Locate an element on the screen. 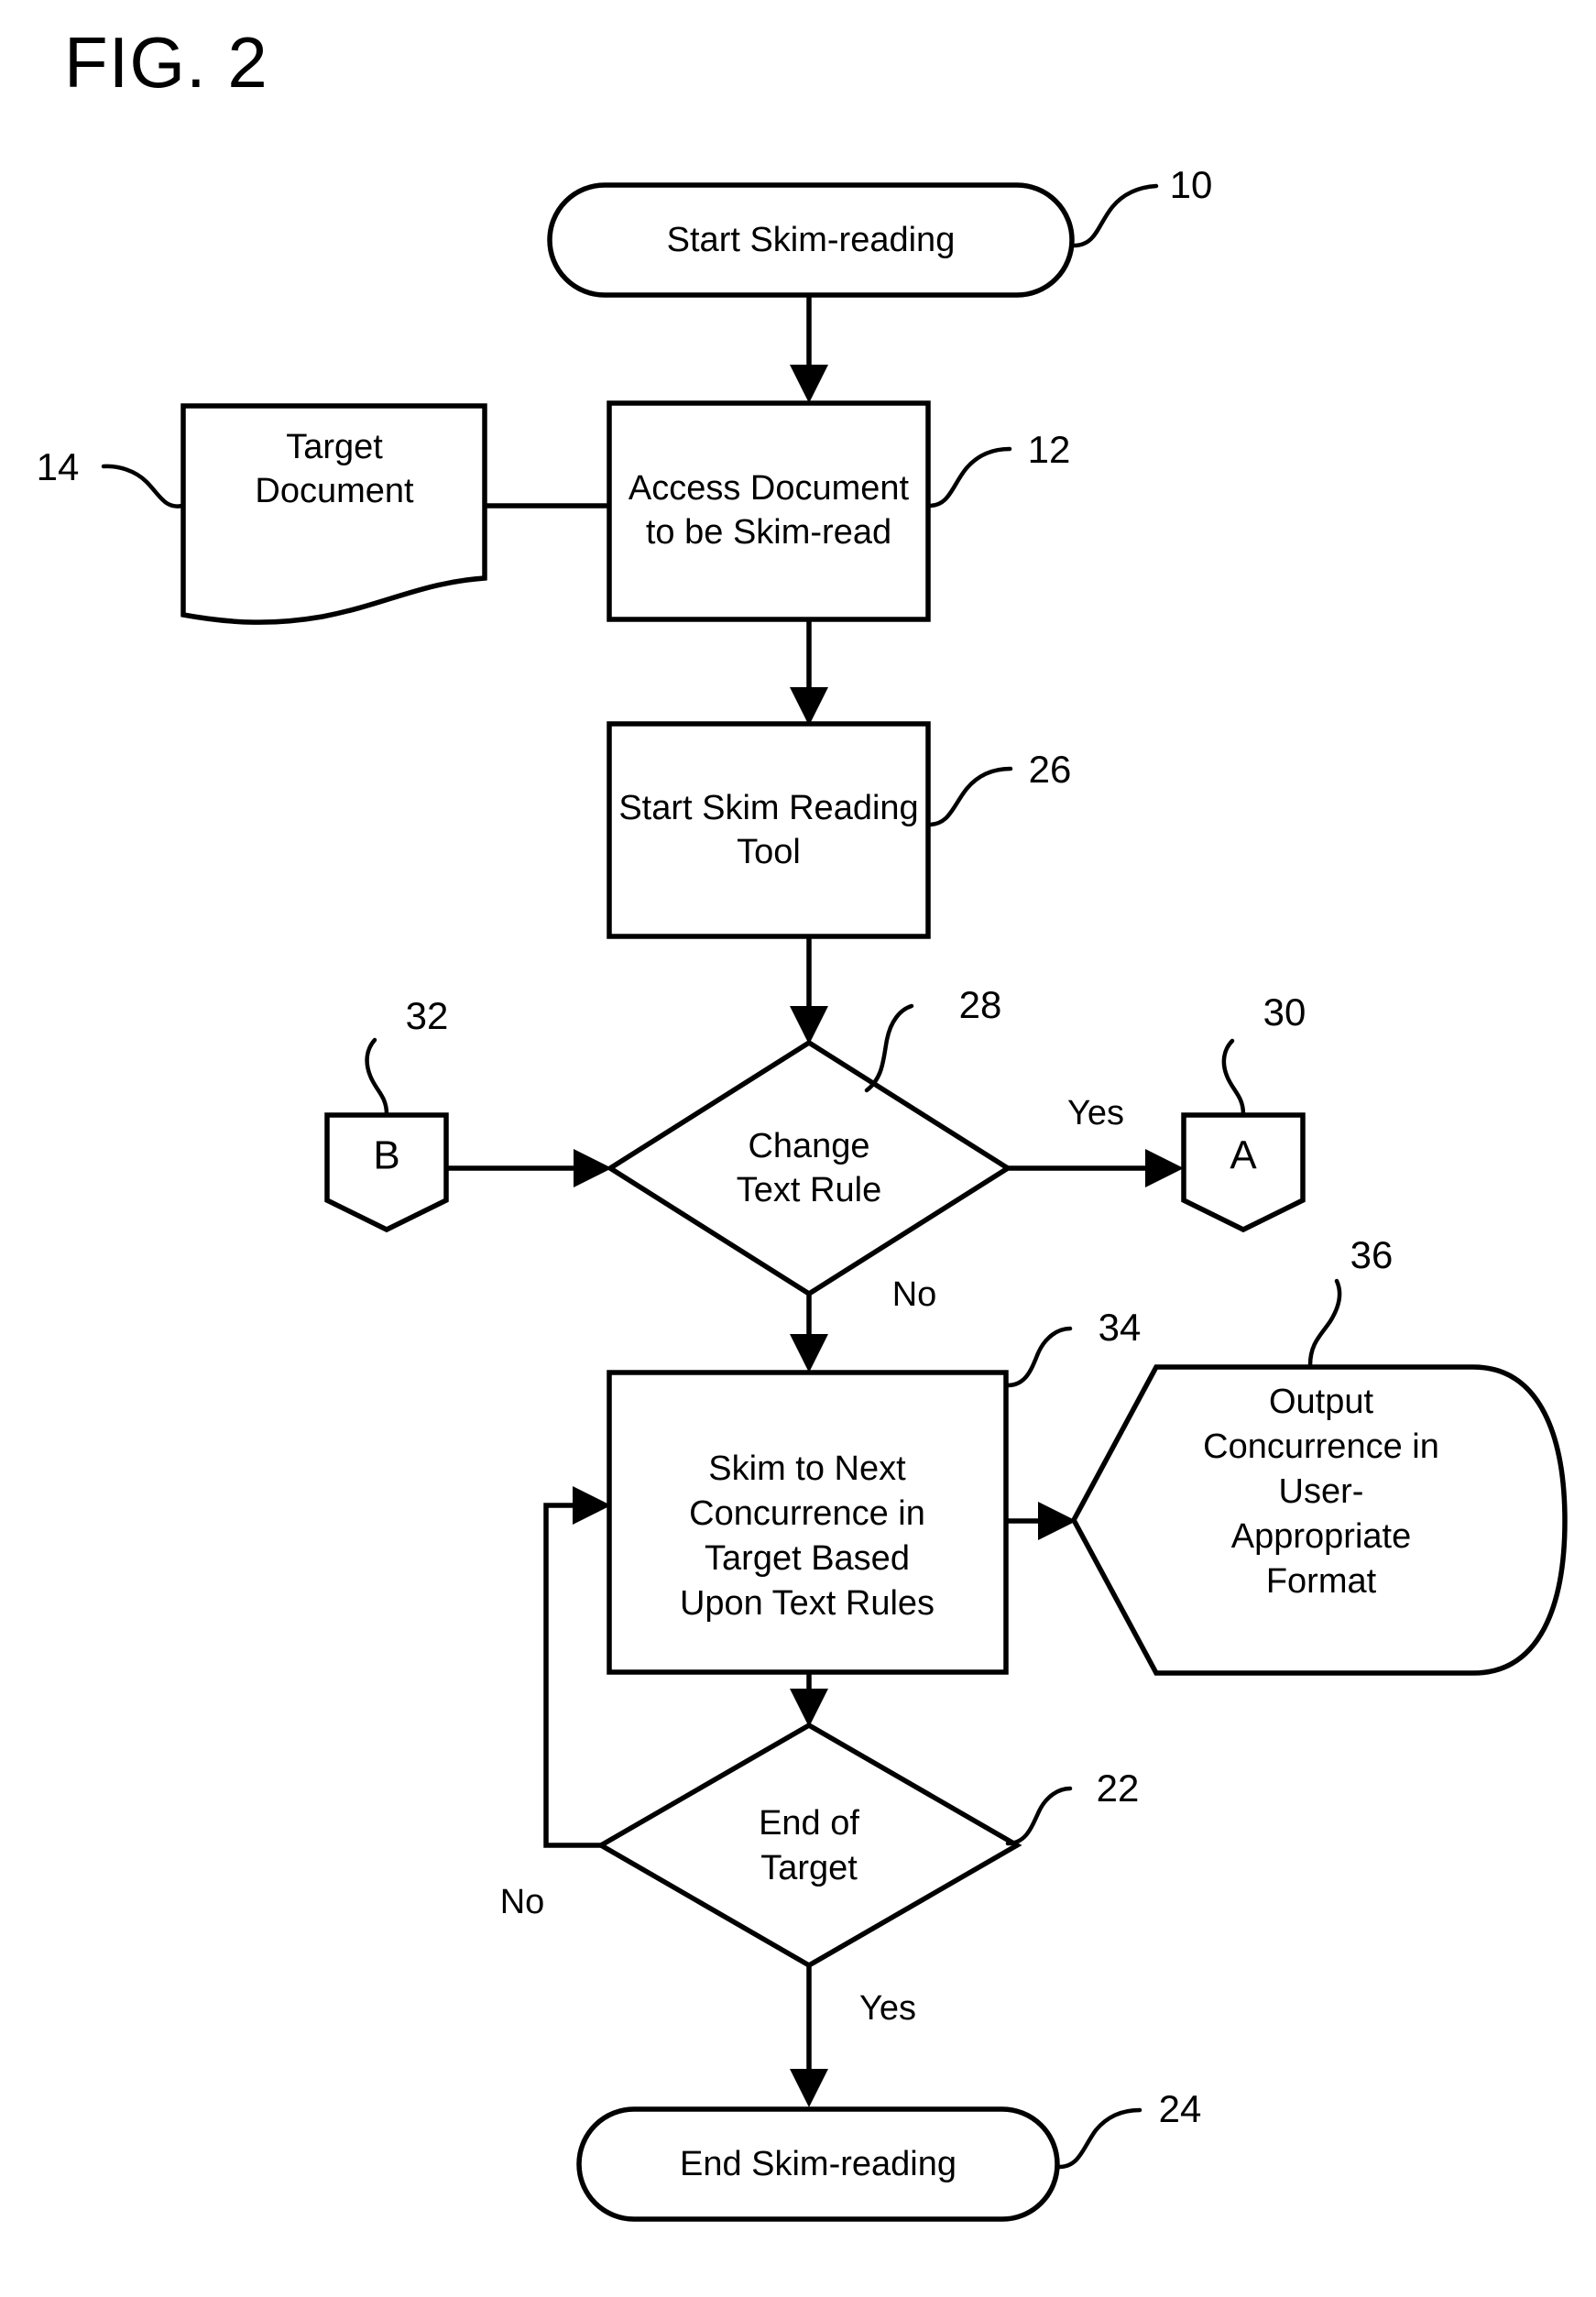 The width and height of the screenshot is (1596, 2297). output-concurrence-label-line3: User- is located at coordinates (1321, 1491).